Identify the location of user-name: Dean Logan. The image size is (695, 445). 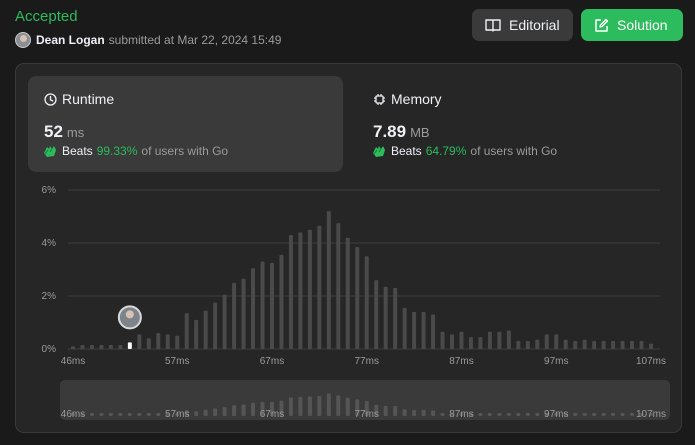
(70, 40).